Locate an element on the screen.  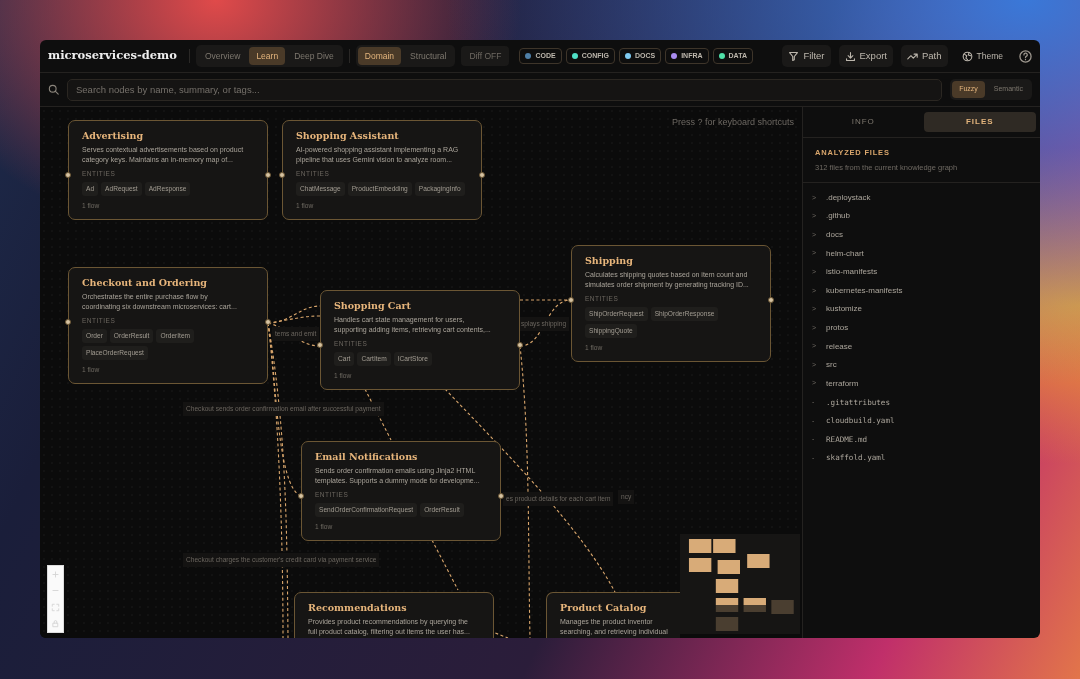
node-title: Product Catalog is located at coordinates (604, 608).